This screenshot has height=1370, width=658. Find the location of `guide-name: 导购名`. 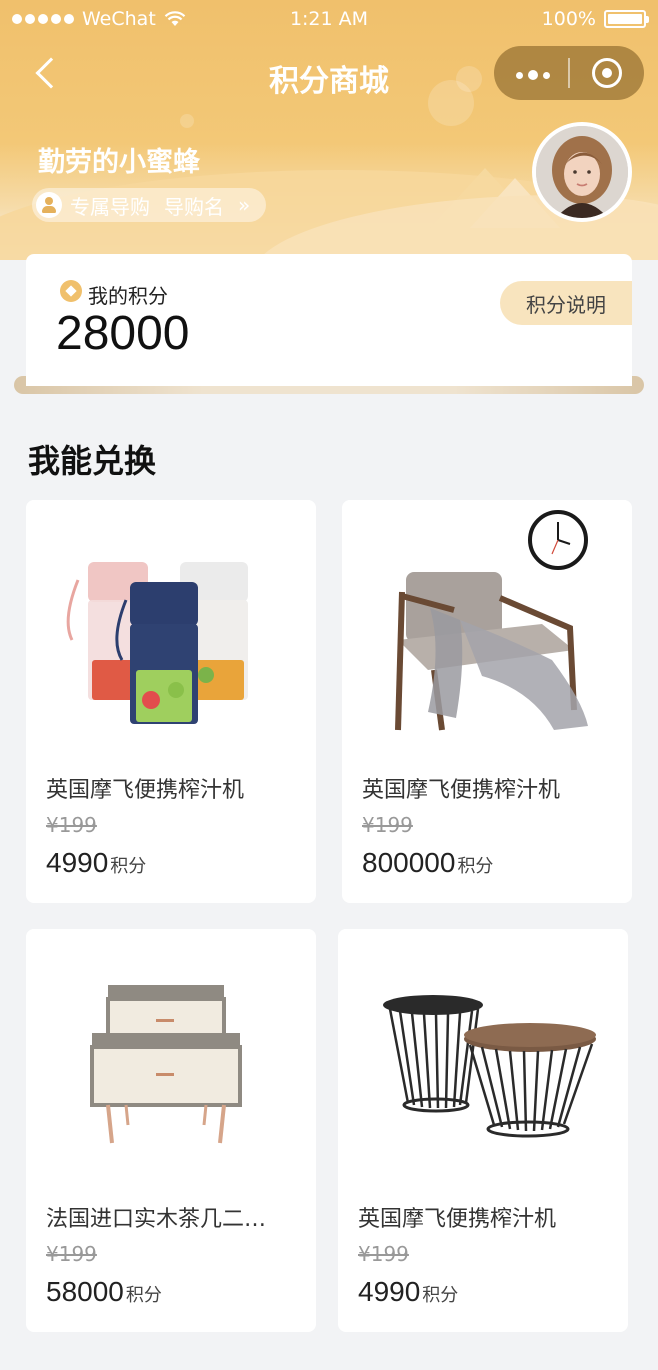

guide-name: 导购名 is located at coordinates (194, 206).